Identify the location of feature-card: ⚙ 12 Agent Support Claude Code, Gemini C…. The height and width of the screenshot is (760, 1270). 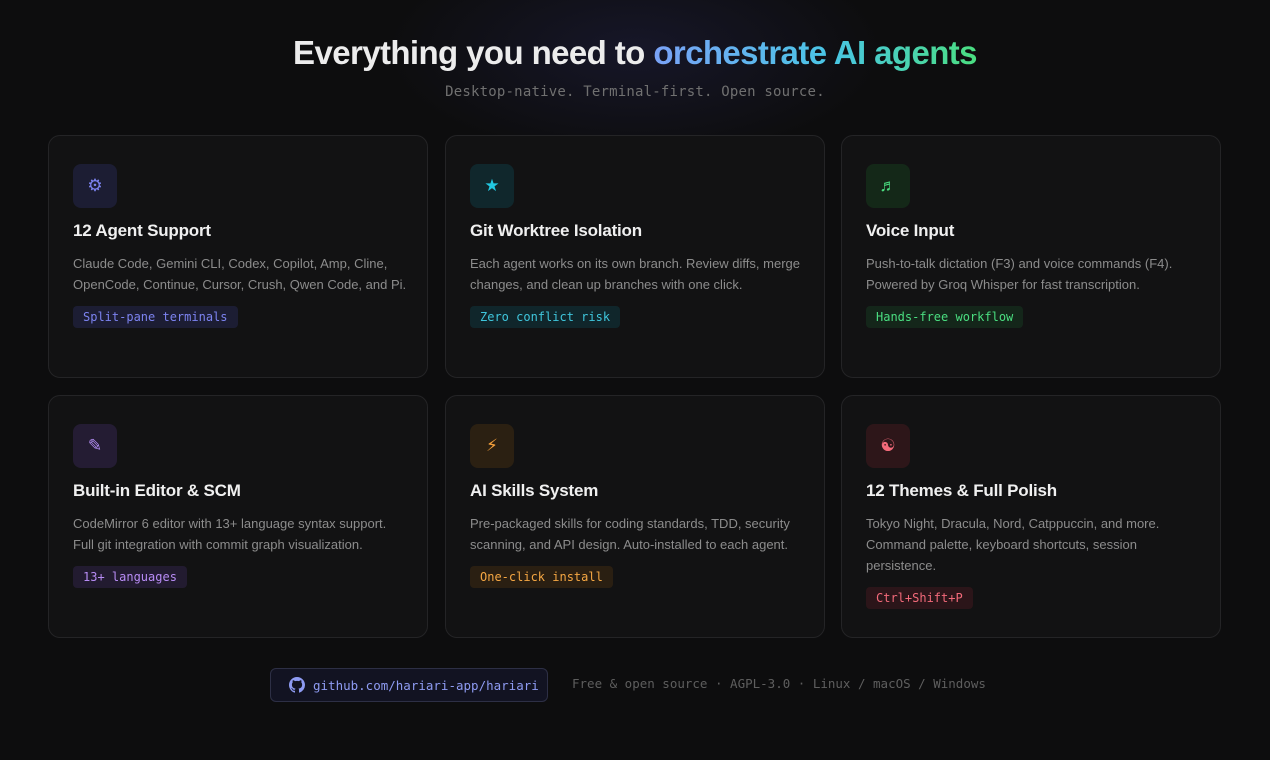
(238, 256).